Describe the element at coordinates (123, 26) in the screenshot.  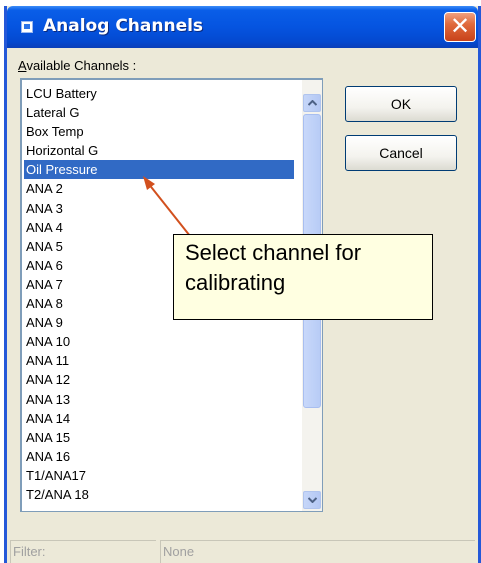
I see `window-title: Analog Channels` at that location.